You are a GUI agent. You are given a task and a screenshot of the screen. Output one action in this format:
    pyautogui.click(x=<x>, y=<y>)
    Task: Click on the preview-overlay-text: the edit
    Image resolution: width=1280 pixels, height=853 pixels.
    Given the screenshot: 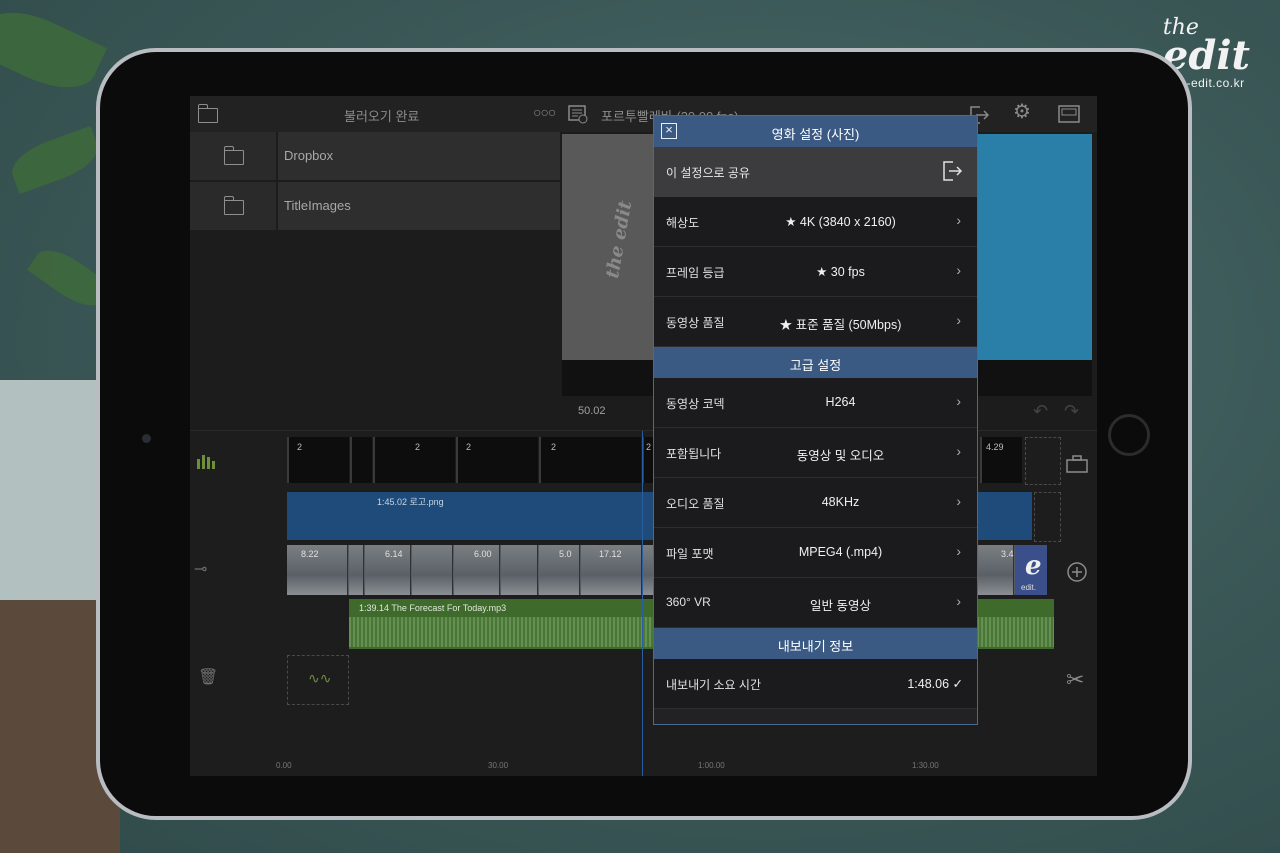 What is the action you would take?
    pyautogui.click(x=619, y=239)
    